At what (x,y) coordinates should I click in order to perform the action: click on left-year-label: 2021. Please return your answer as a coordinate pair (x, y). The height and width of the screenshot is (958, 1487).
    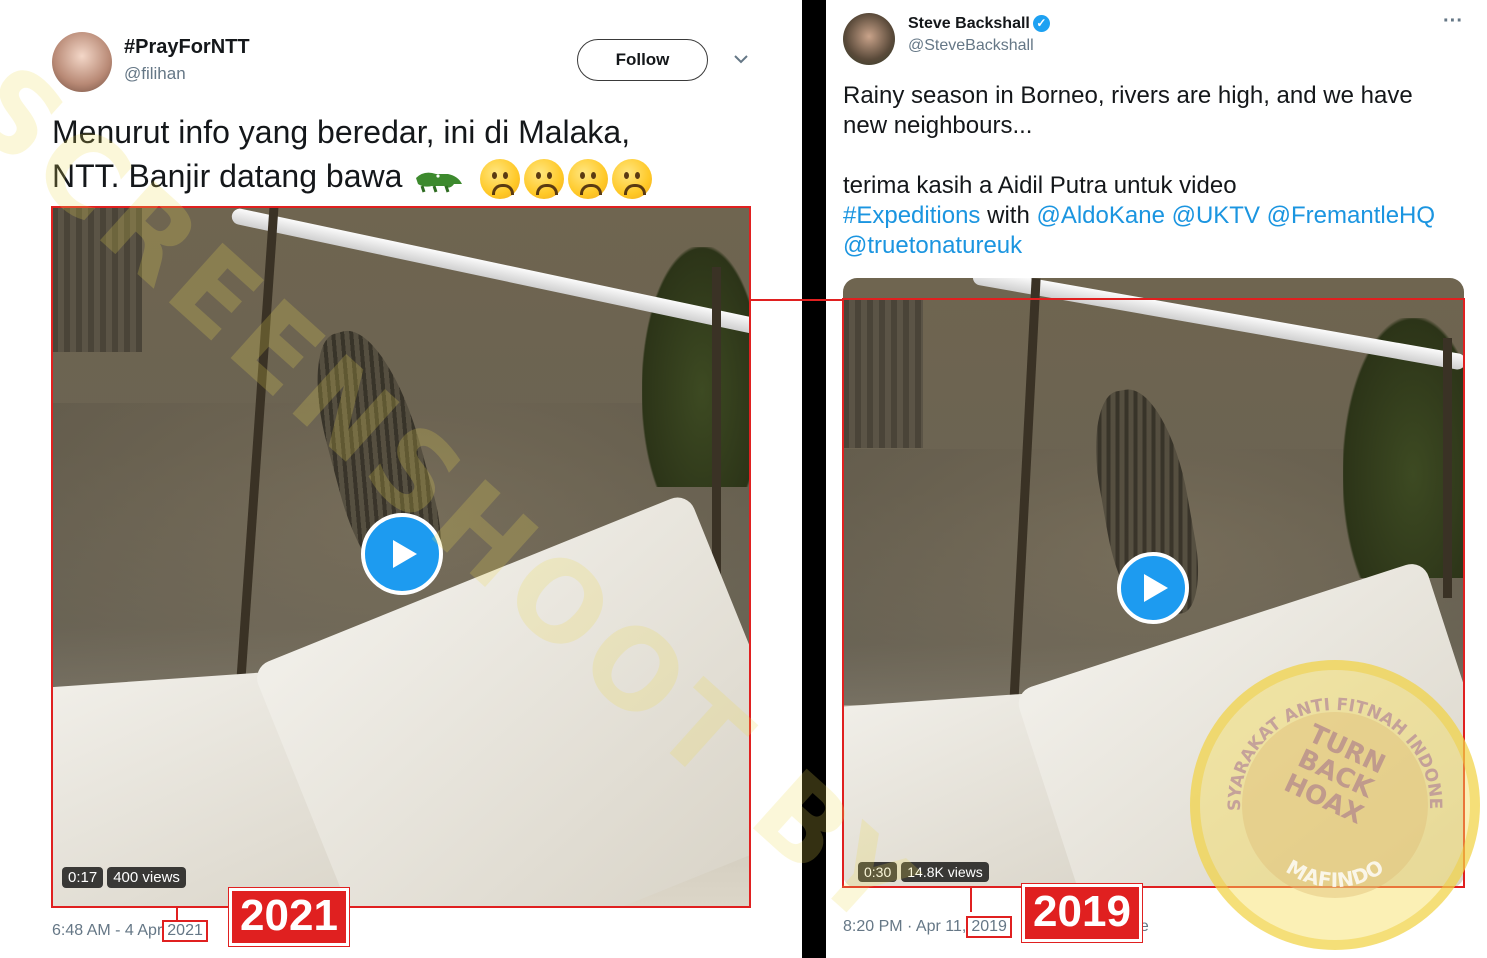
    Looking at the image, I should click on (289, 917).